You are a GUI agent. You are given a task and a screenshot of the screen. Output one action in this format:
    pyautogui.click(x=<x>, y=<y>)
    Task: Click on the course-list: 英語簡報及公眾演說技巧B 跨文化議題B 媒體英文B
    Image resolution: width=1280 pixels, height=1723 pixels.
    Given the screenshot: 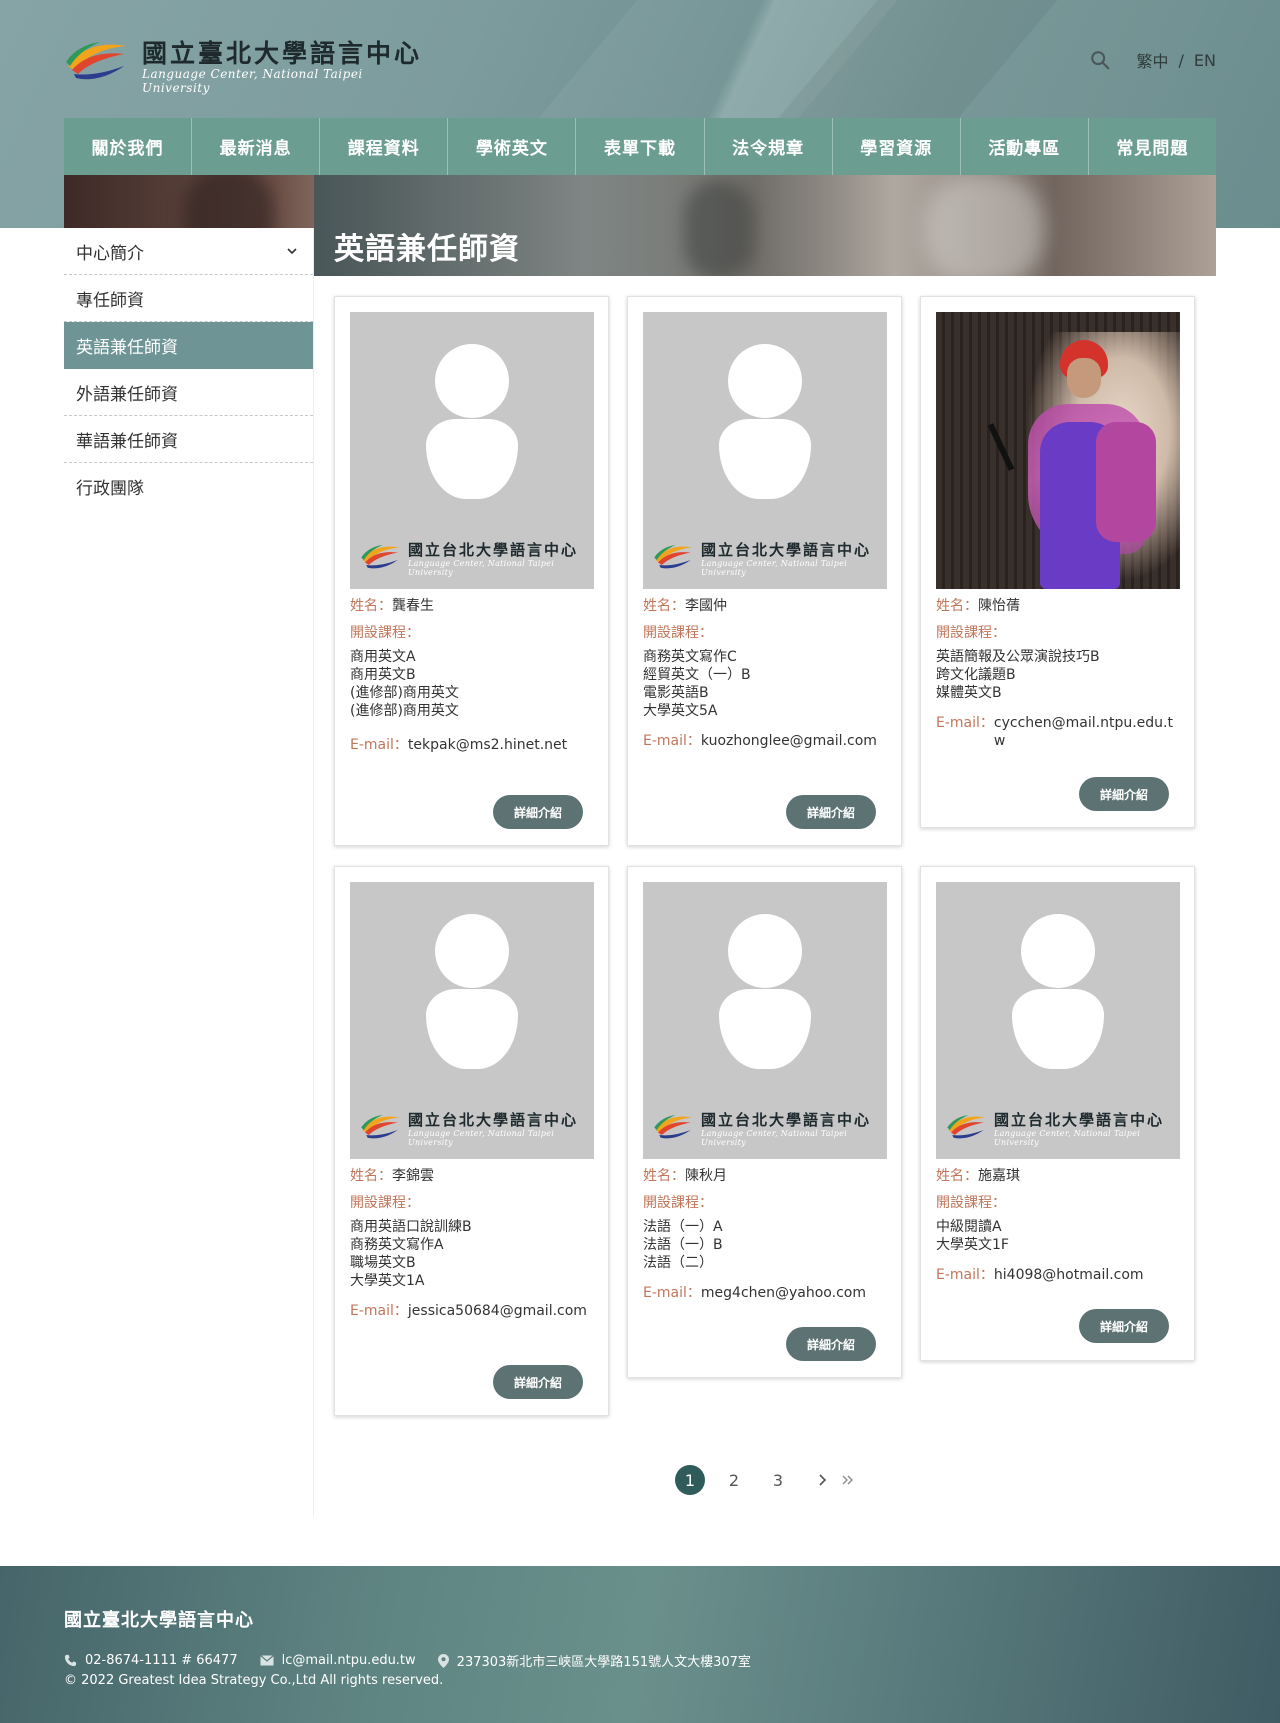 What is the action you would take?
    pyautogui.click(x=1060, y=675)
    